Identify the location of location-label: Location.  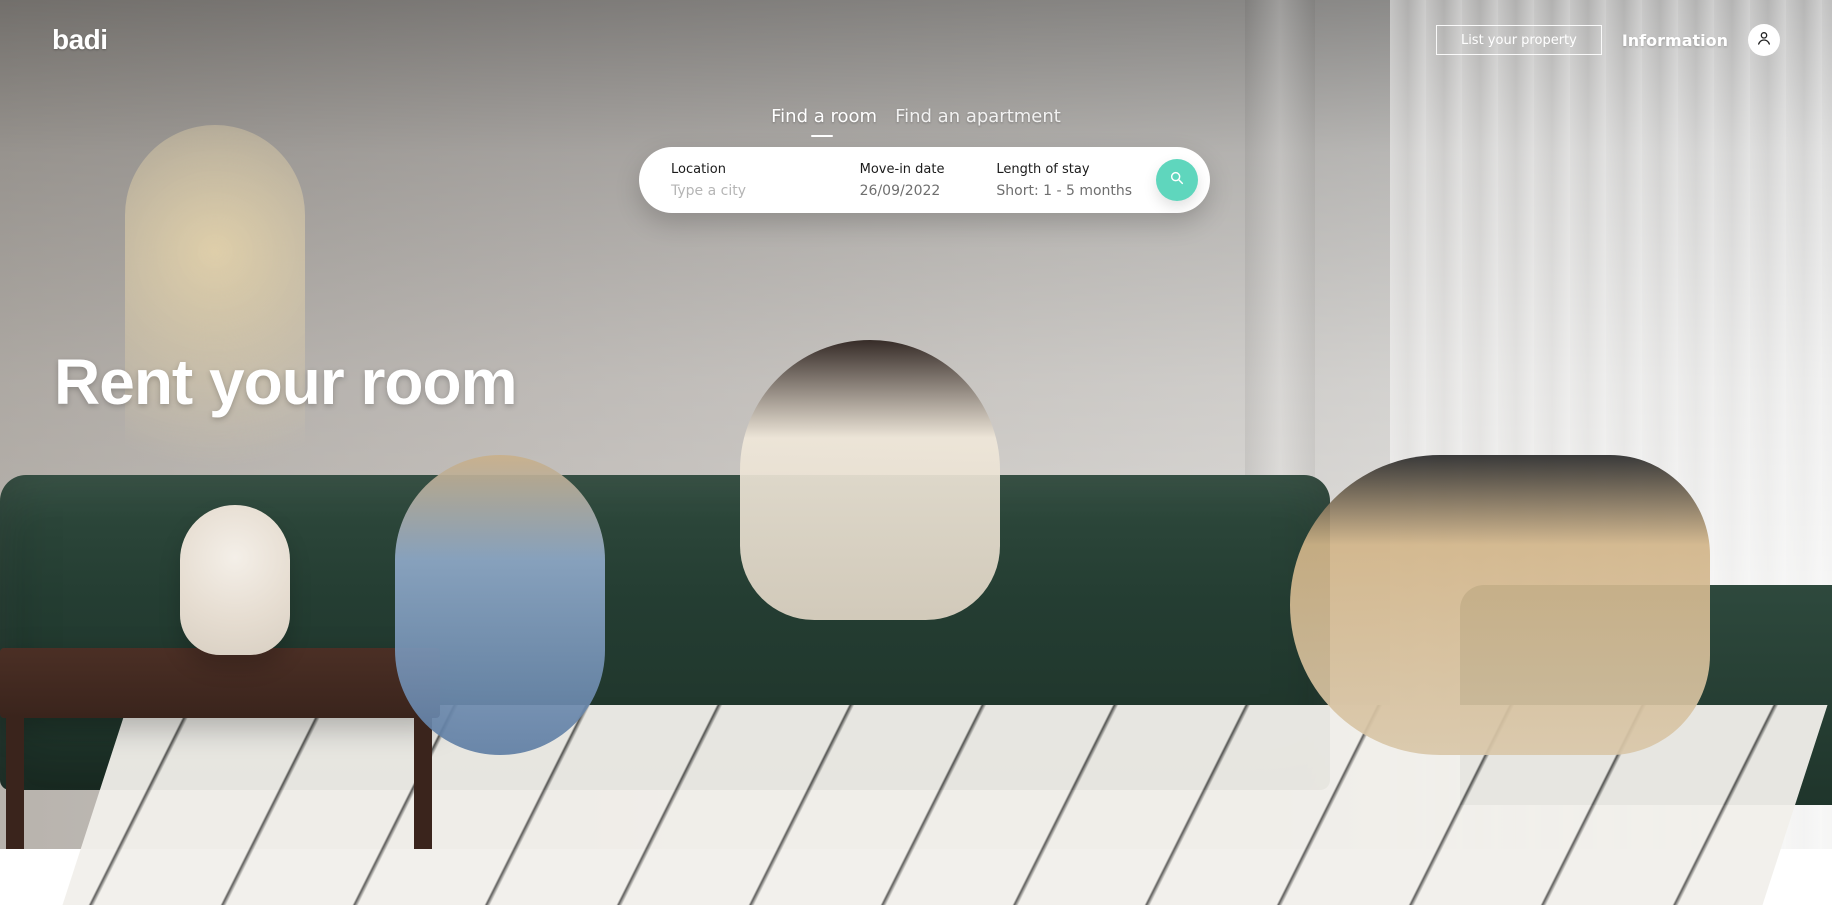
(698, 169).